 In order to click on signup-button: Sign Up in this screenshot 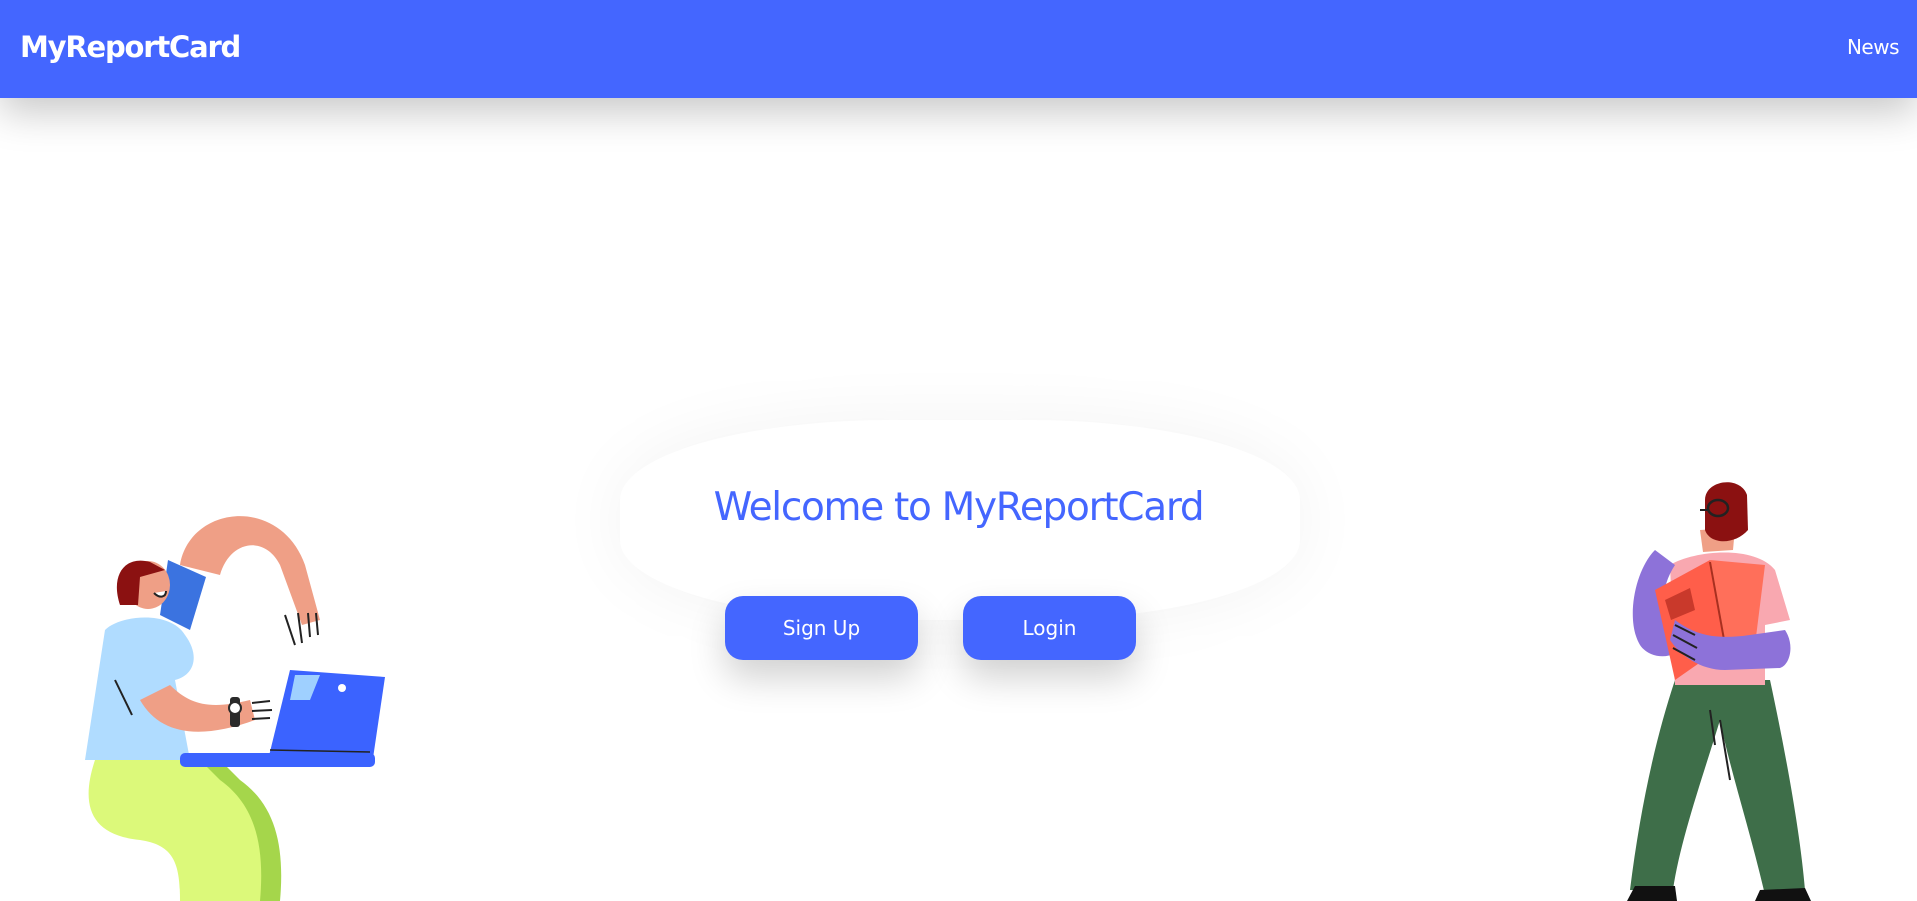, I will do `click(821, 628)`.